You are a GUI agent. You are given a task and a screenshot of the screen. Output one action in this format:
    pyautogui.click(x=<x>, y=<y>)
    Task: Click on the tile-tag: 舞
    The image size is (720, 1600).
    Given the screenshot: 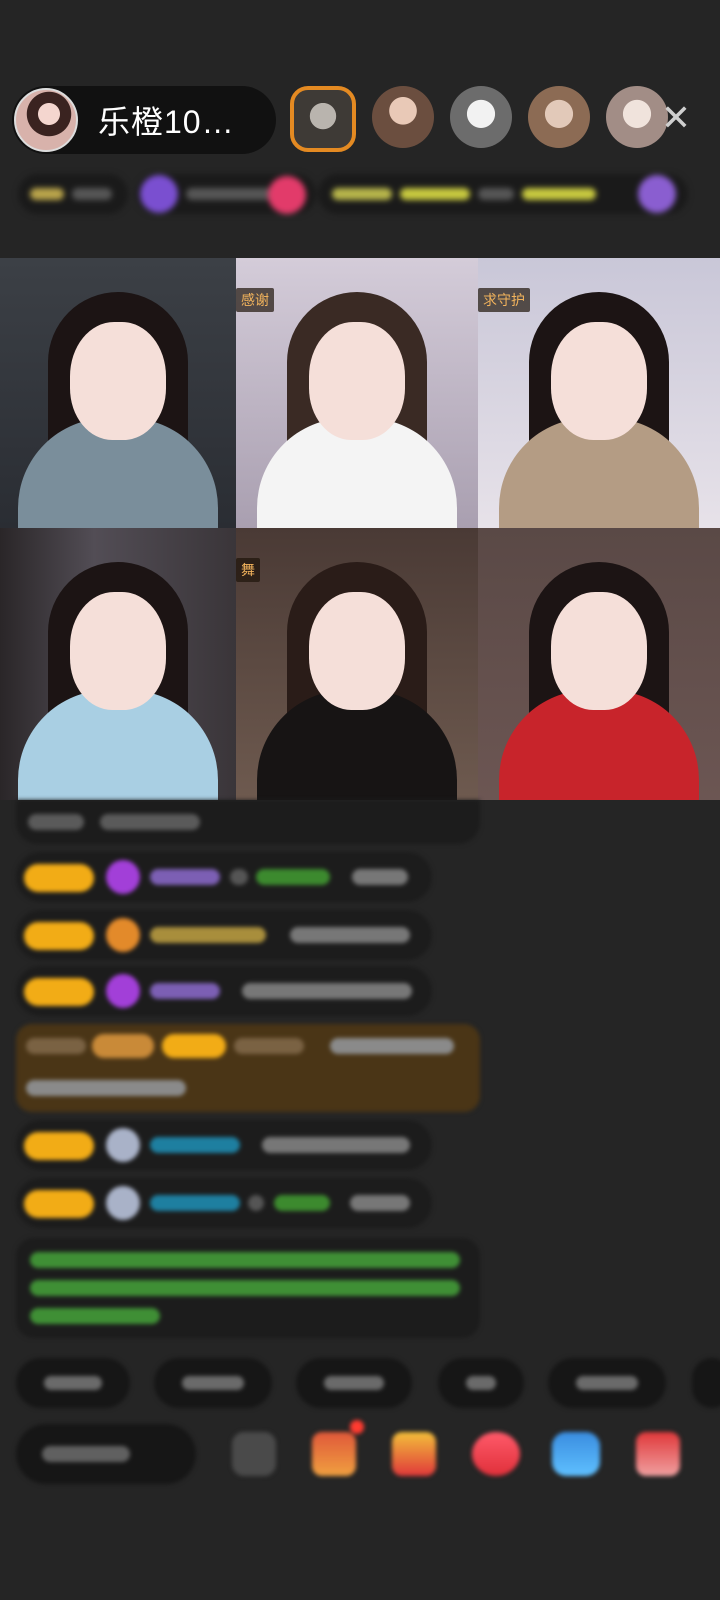 What is the action you would take?
    pyautogui.click(x=248, y=570)
    